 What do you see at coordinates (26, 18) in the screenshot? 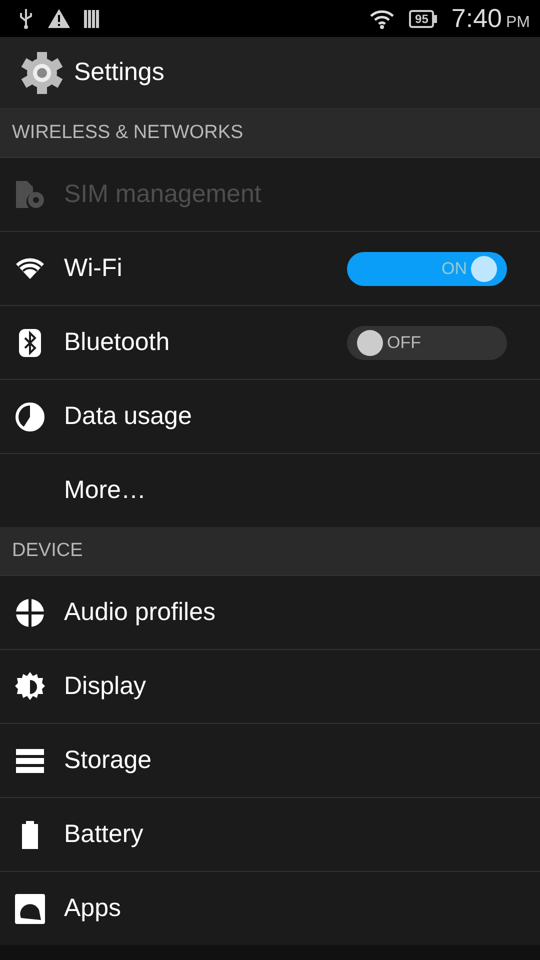
I see `usb-icon` at bounding box center [26, 18].